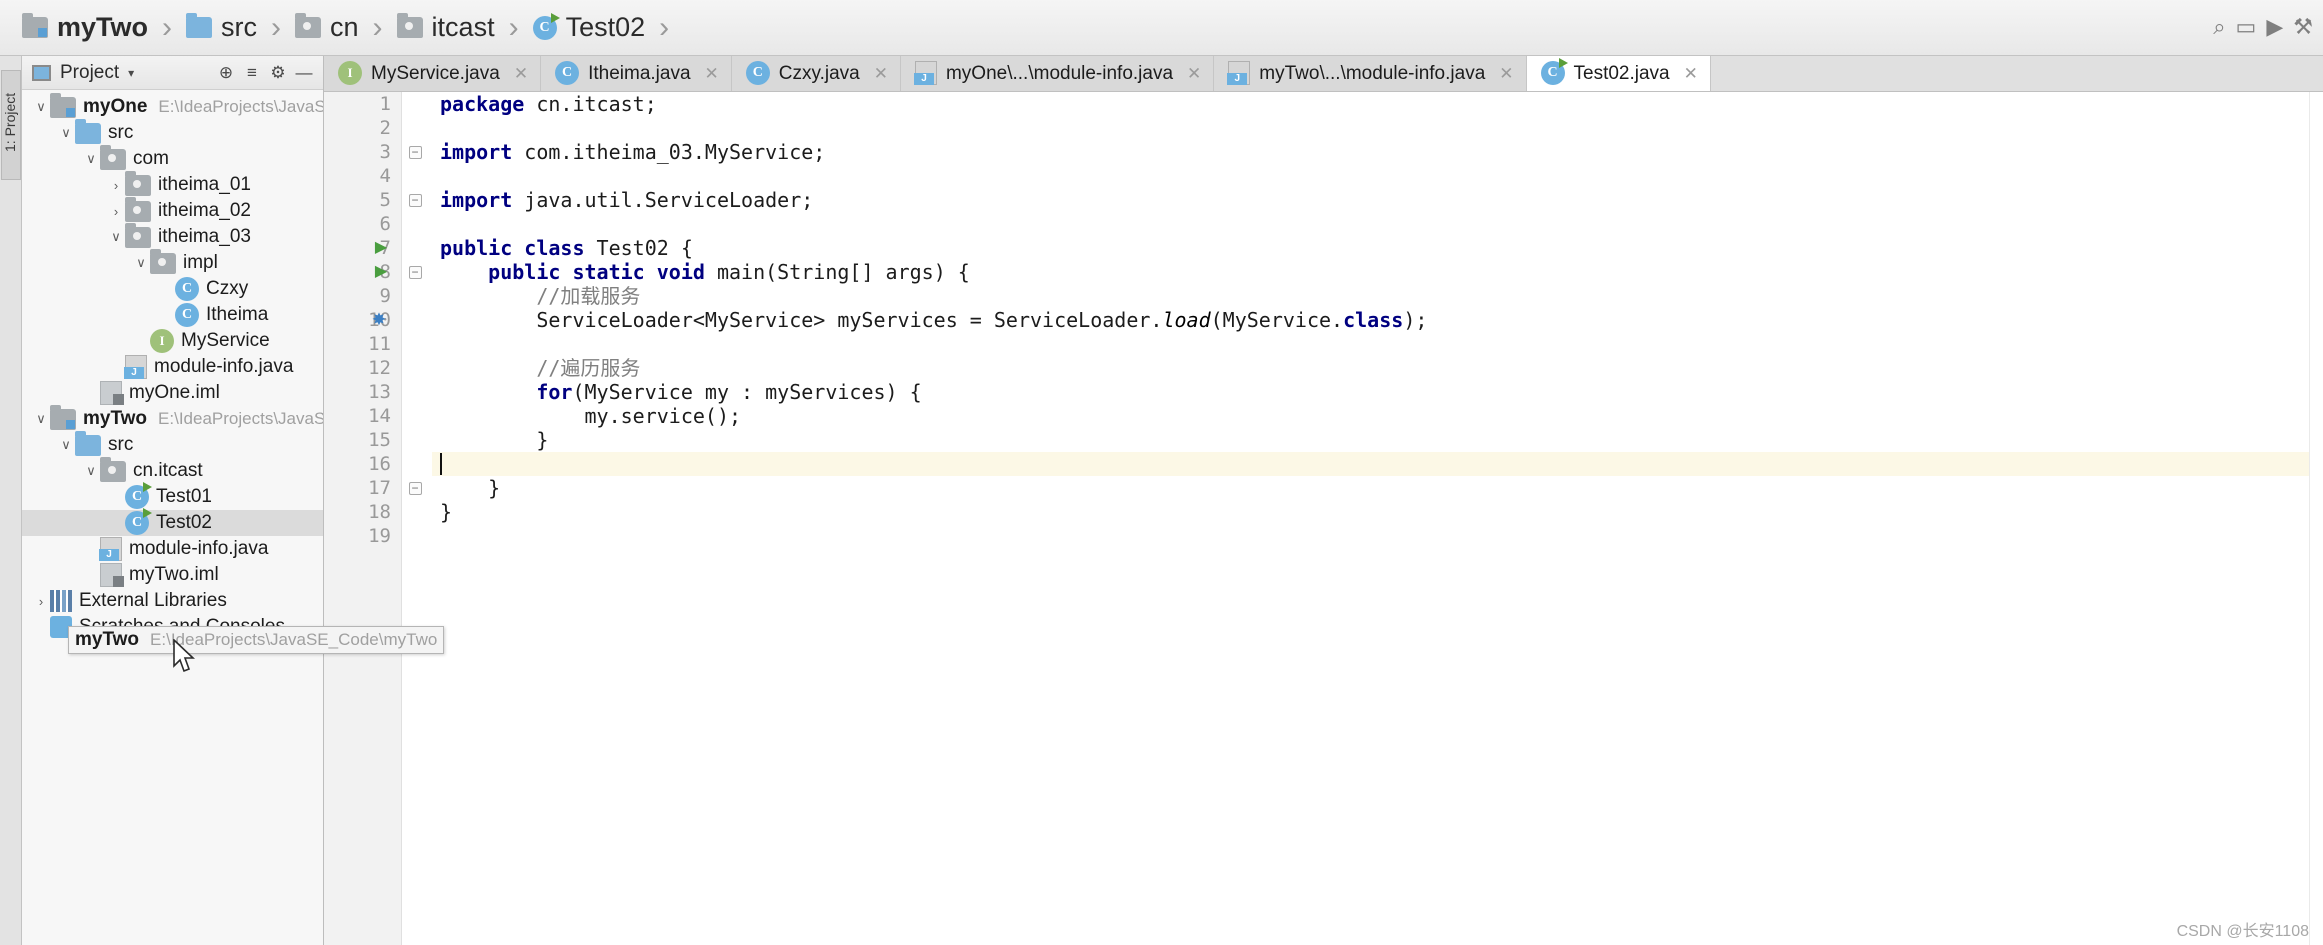 The width and height of the screenshot is (2323, 945). What do you see at coordinates (172, 262) in the screenshot?
I see `tree-node-impl: ∨ impl` at bounding box center [172, 262].